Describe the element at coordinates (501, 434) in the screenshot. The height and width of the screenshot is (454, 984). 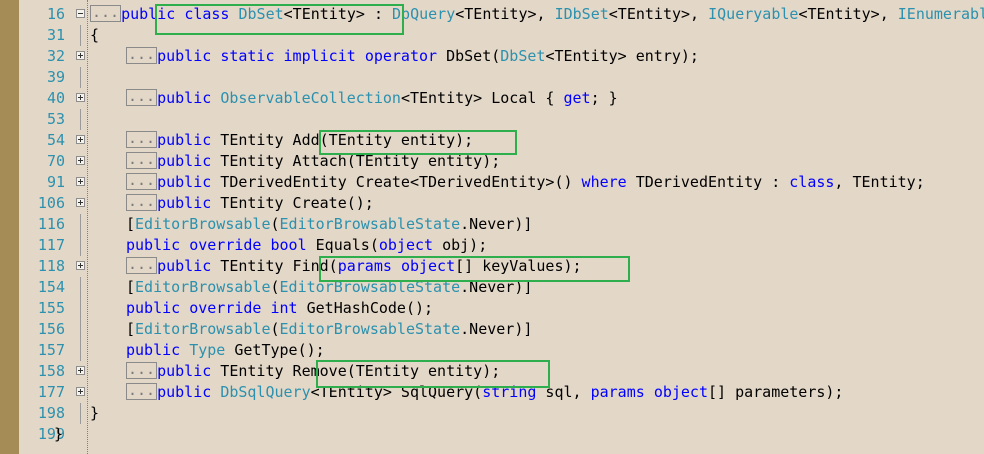
I see `code-line: 199}` at that location.